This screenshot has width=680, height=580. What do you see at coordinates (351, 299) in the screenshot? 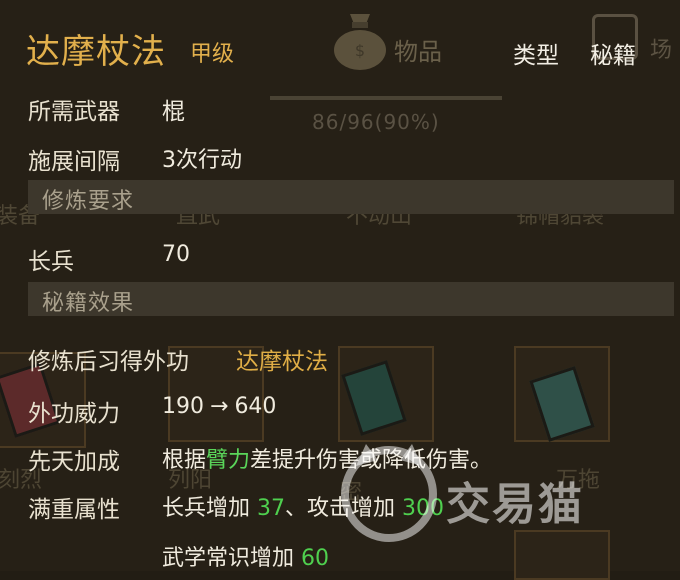
I see `effect-section: 秘籍效果` at bounding box center [351, 299].